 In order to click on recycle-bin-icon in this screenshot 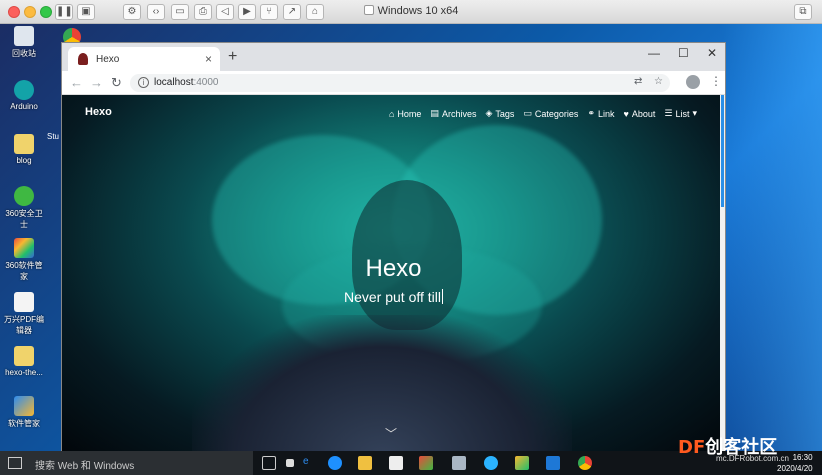, I will do `click(24, 36)`.